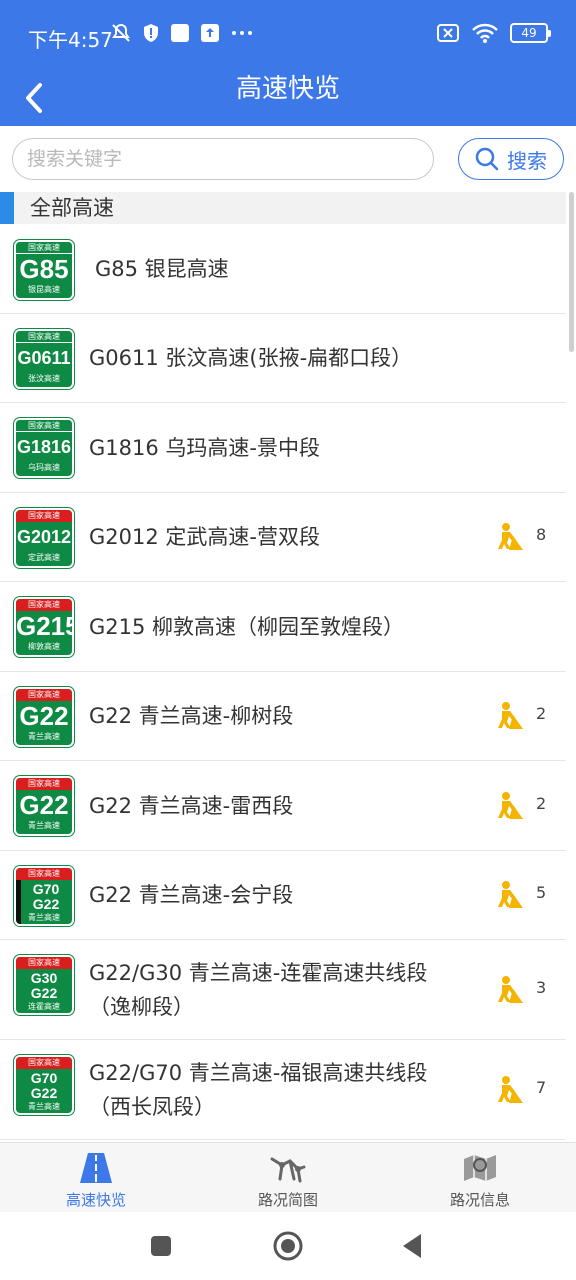 The height and width of the screenshot is (1280, 576). What do you see at coordinates (448, 33) in the screenshot?
I see `sim-off-icon` at bounding box center [448, 33].